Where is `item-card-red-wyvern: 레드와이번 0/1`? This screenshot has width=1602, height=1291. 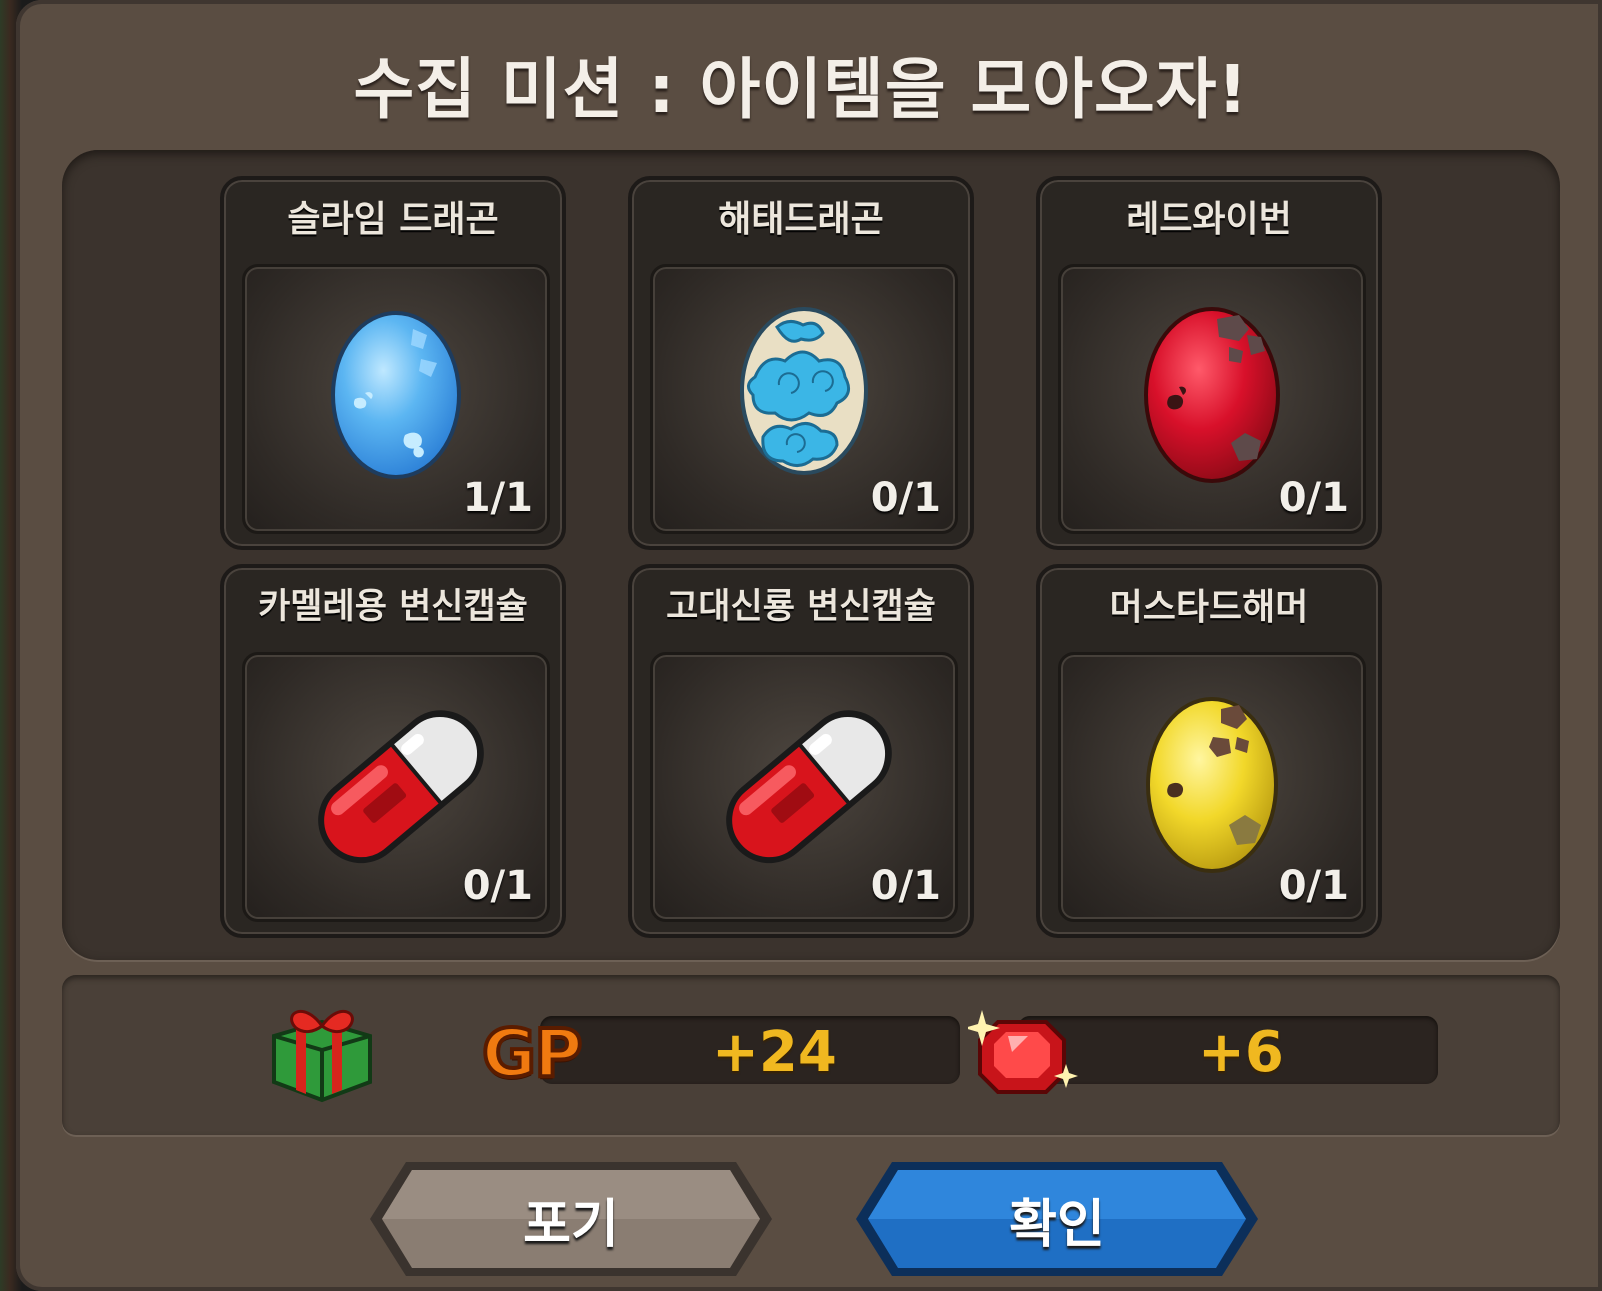
item-card-red-wyvern: 레드와이번 0/1 is located at coordinates (1209, 363).